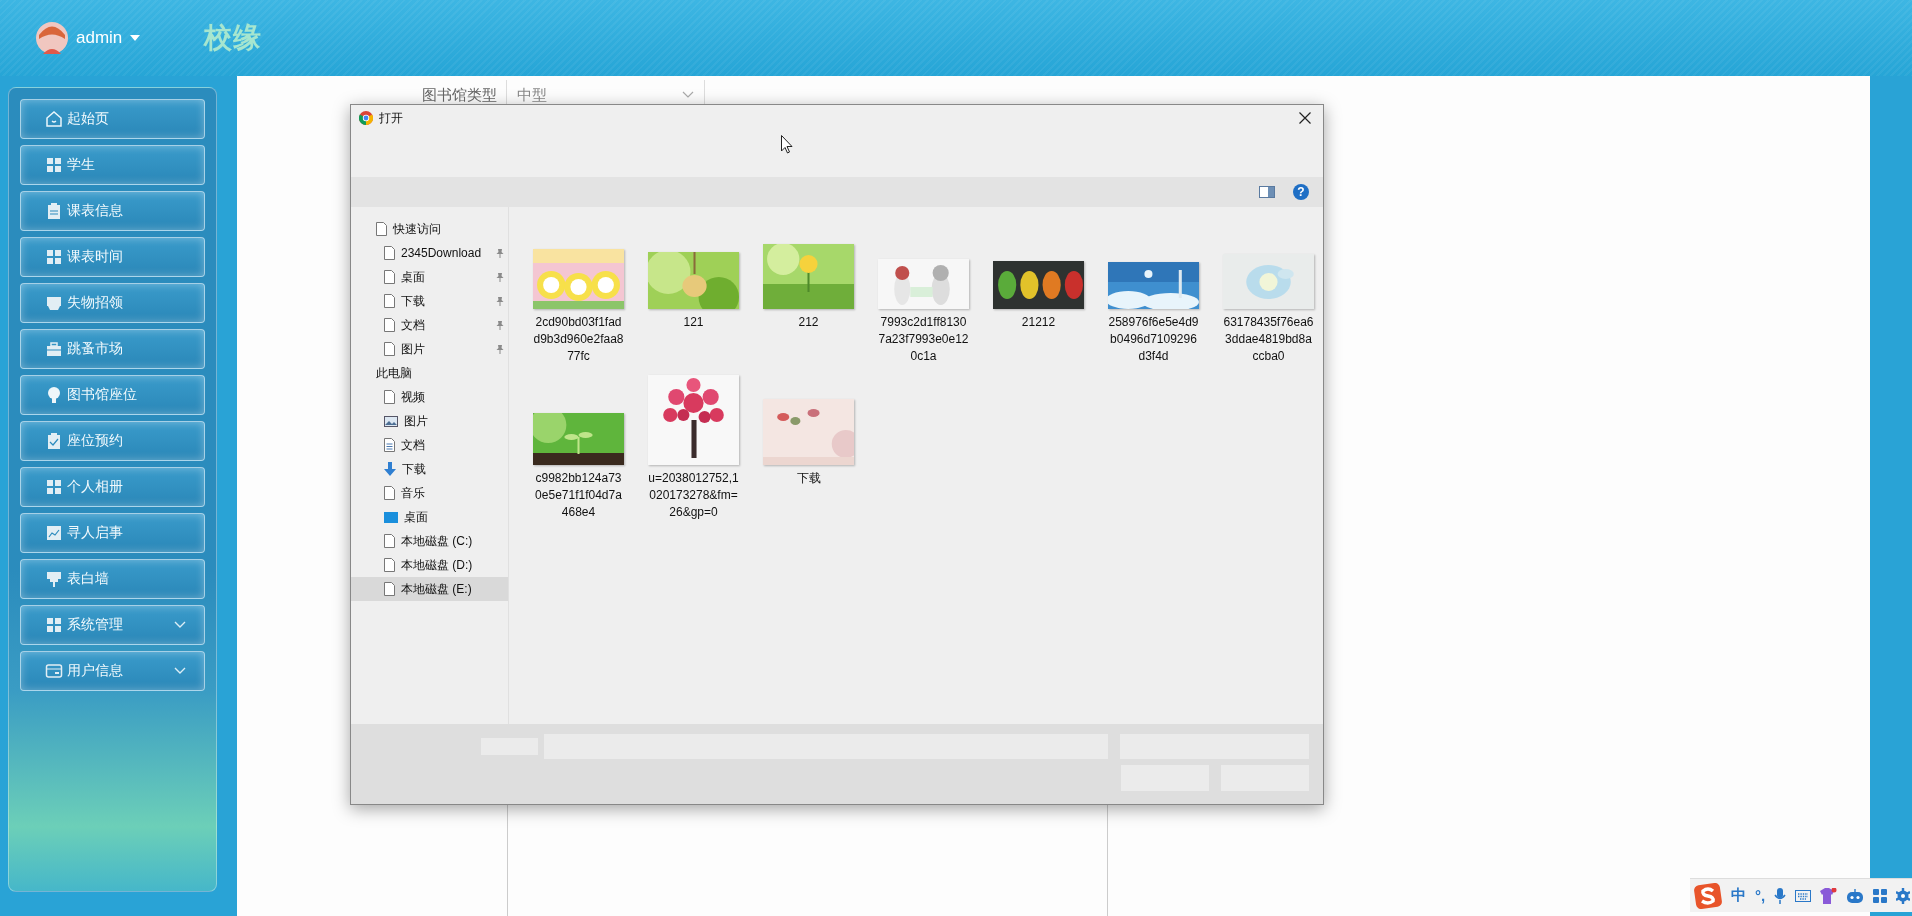 Image resolution: width=1912 pixels, height=916 pixels. I want to click on sidebar-item: 表白墙, so click(112, 579).